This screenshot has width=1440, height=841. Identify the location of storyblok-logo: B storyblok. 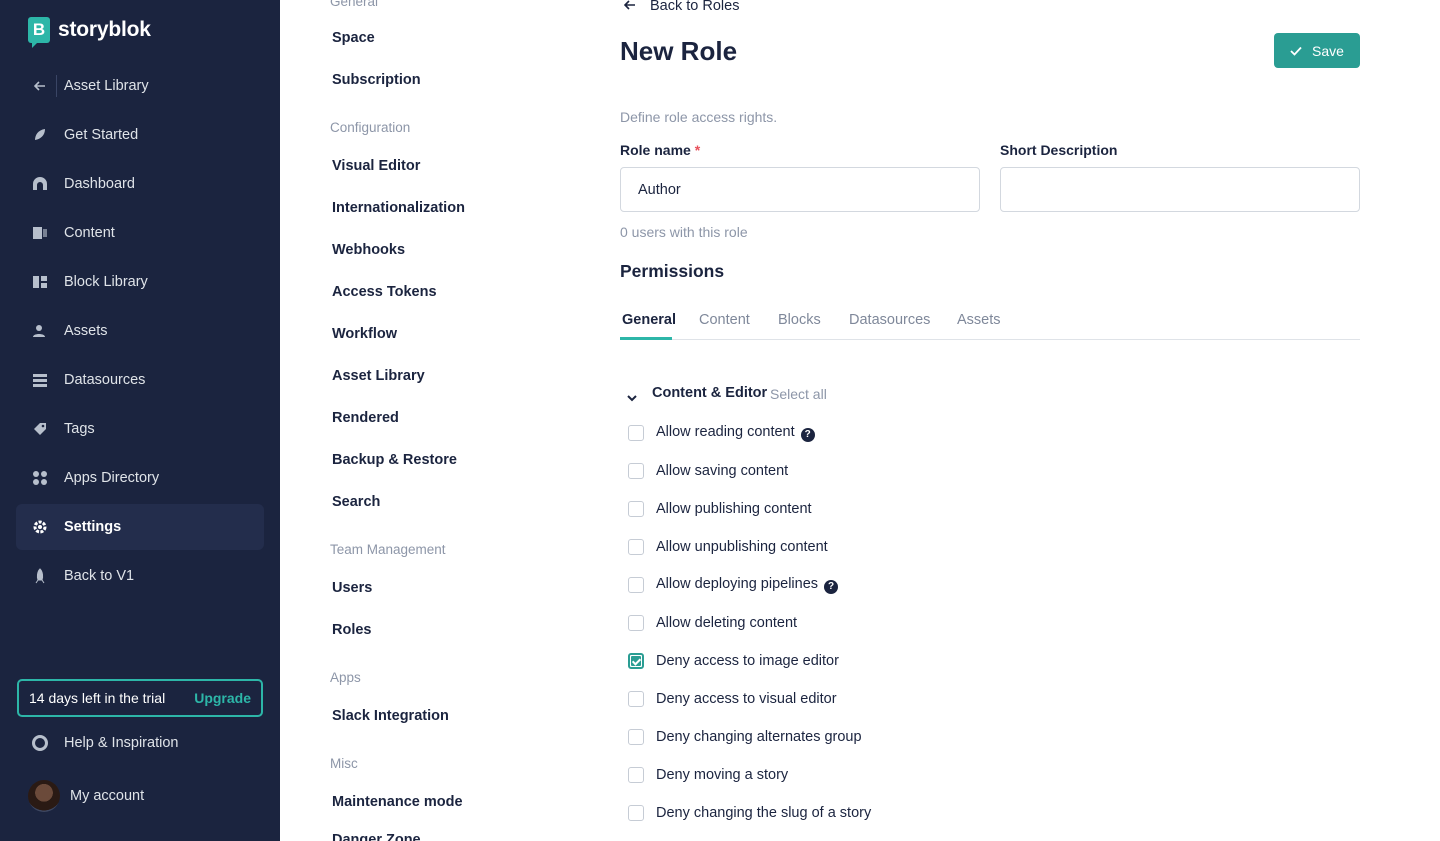
(89, 32).